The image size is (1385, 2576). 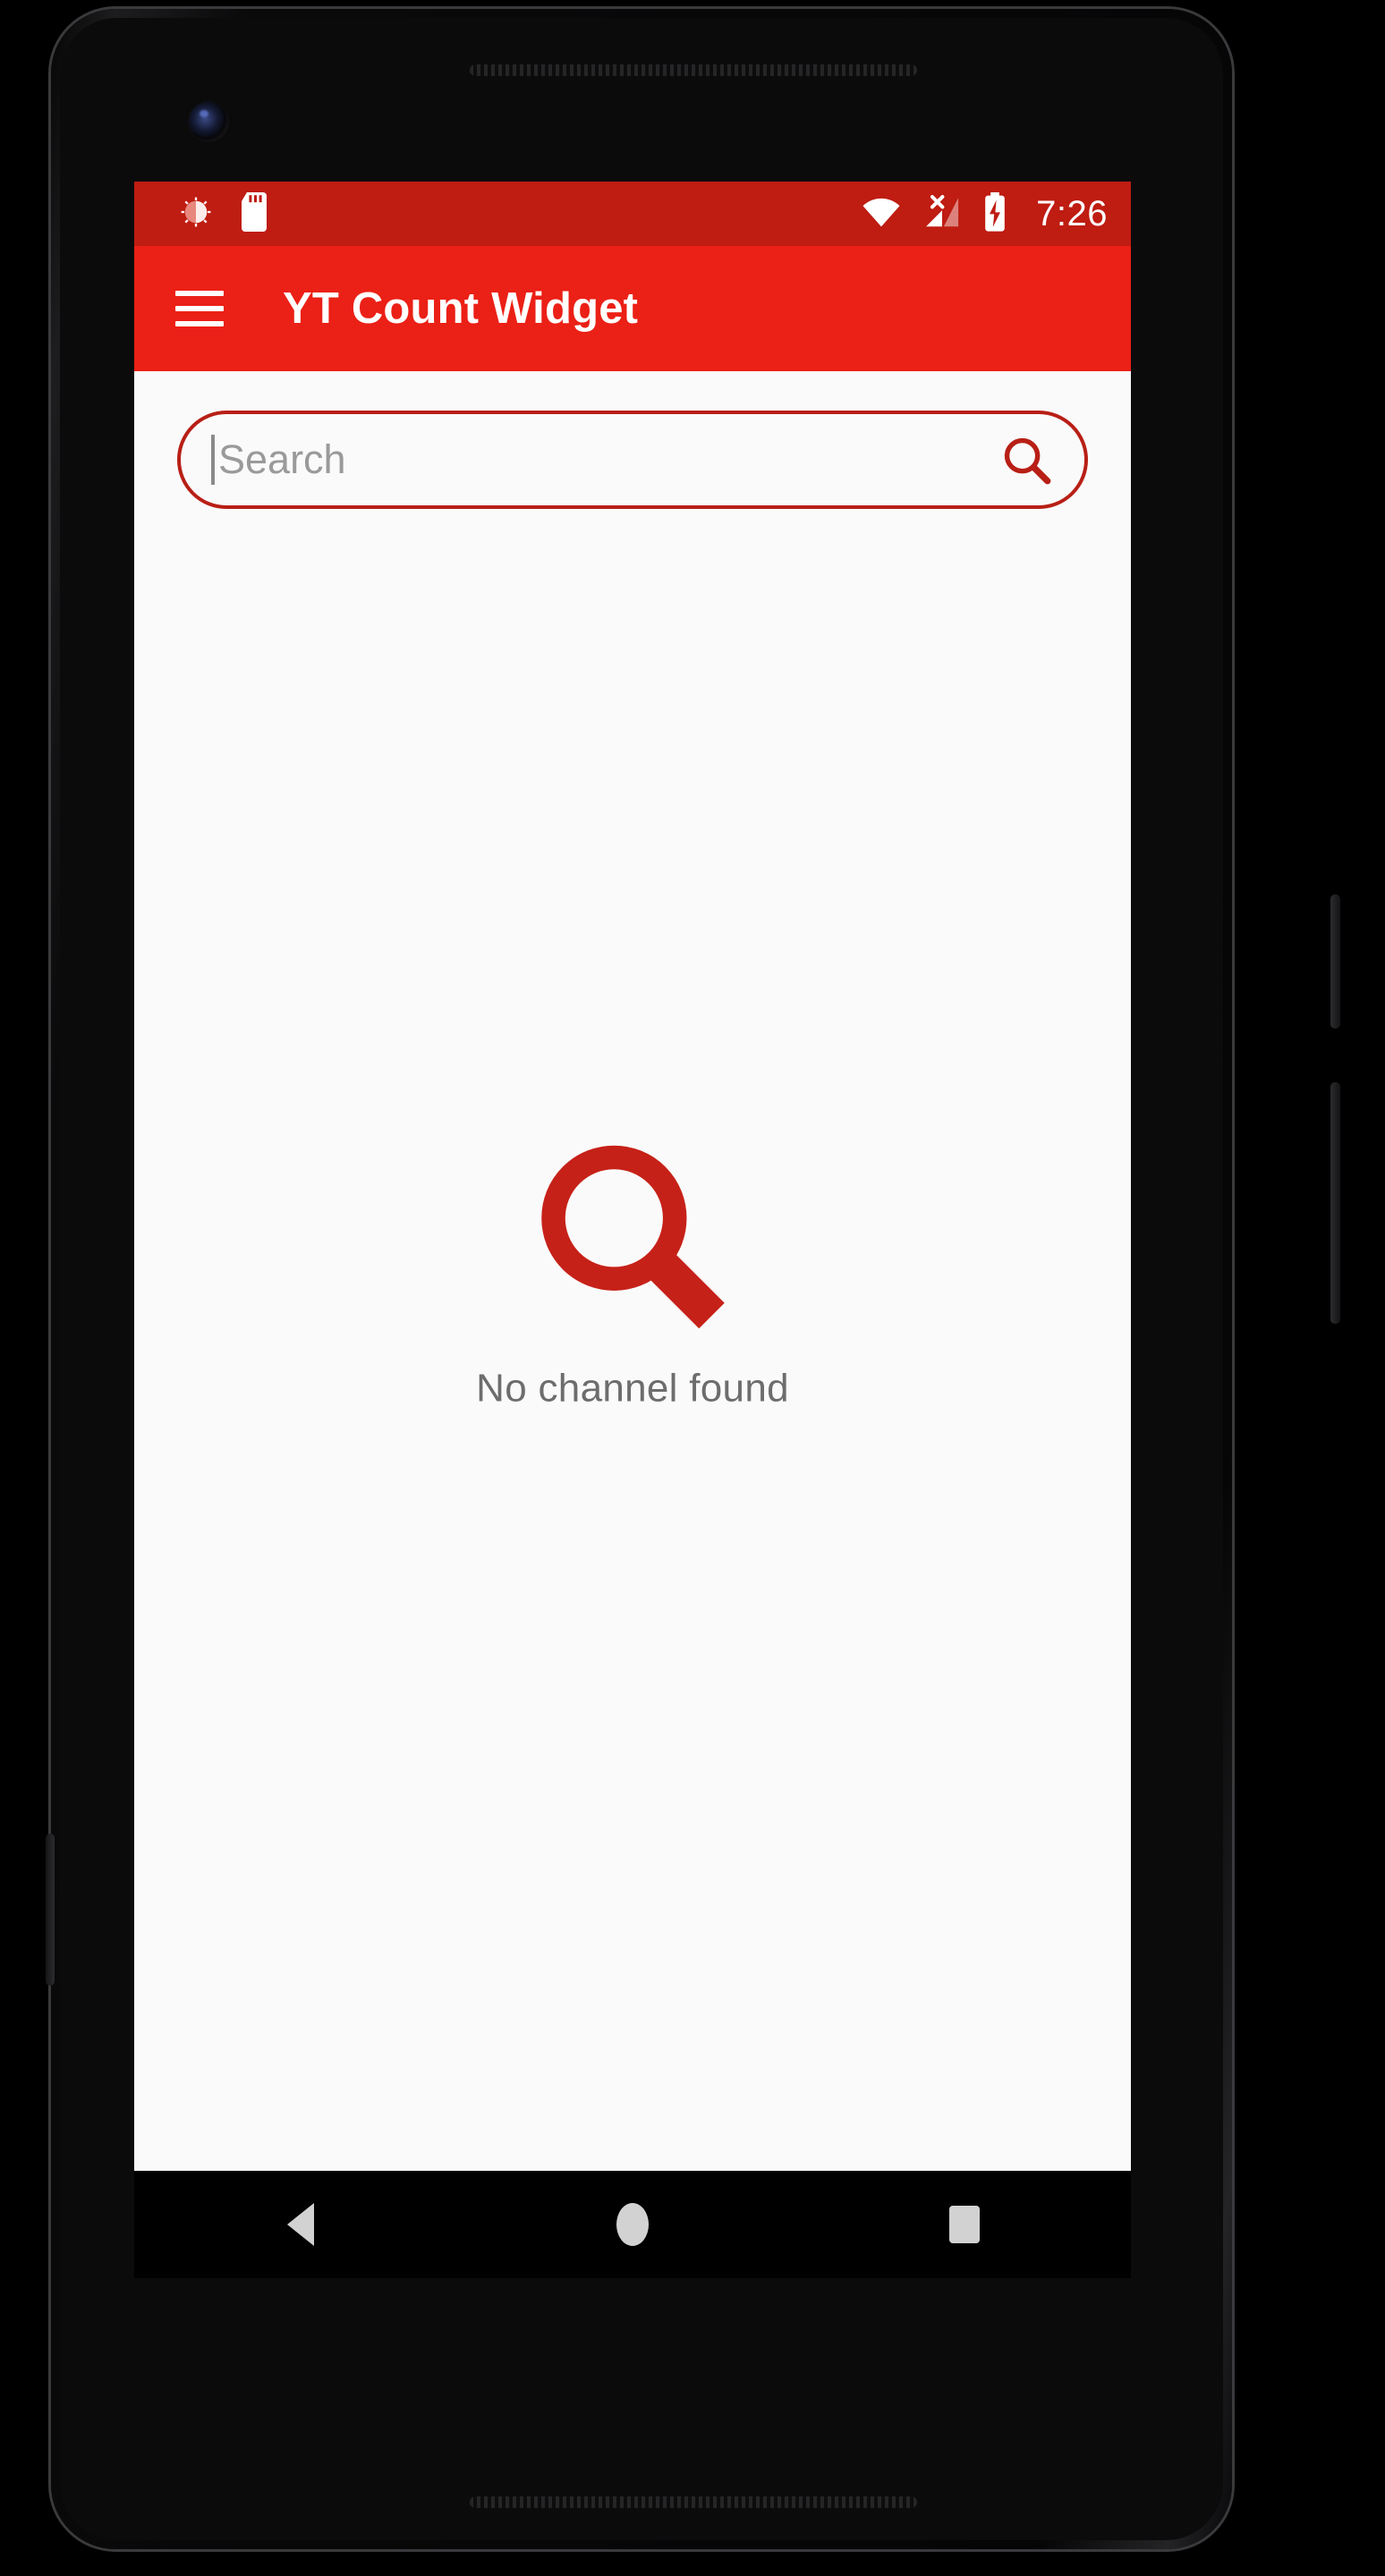 I want to click on status-bar: 7:26, so click(x=632, y=214).